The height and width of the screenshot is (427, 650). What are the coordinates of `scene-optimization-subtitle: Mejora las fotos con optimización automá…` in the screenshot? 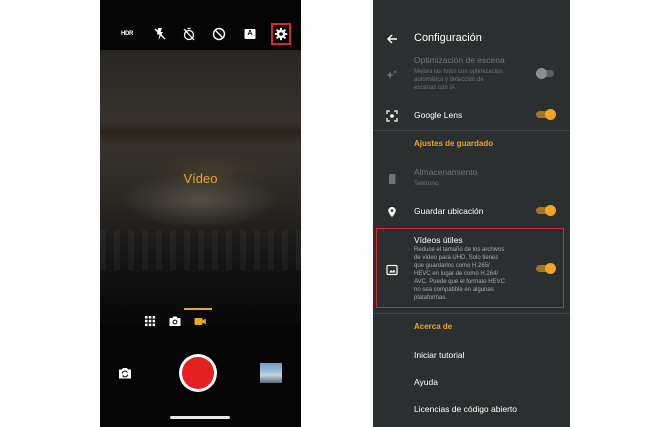 It's located at (458, 80).